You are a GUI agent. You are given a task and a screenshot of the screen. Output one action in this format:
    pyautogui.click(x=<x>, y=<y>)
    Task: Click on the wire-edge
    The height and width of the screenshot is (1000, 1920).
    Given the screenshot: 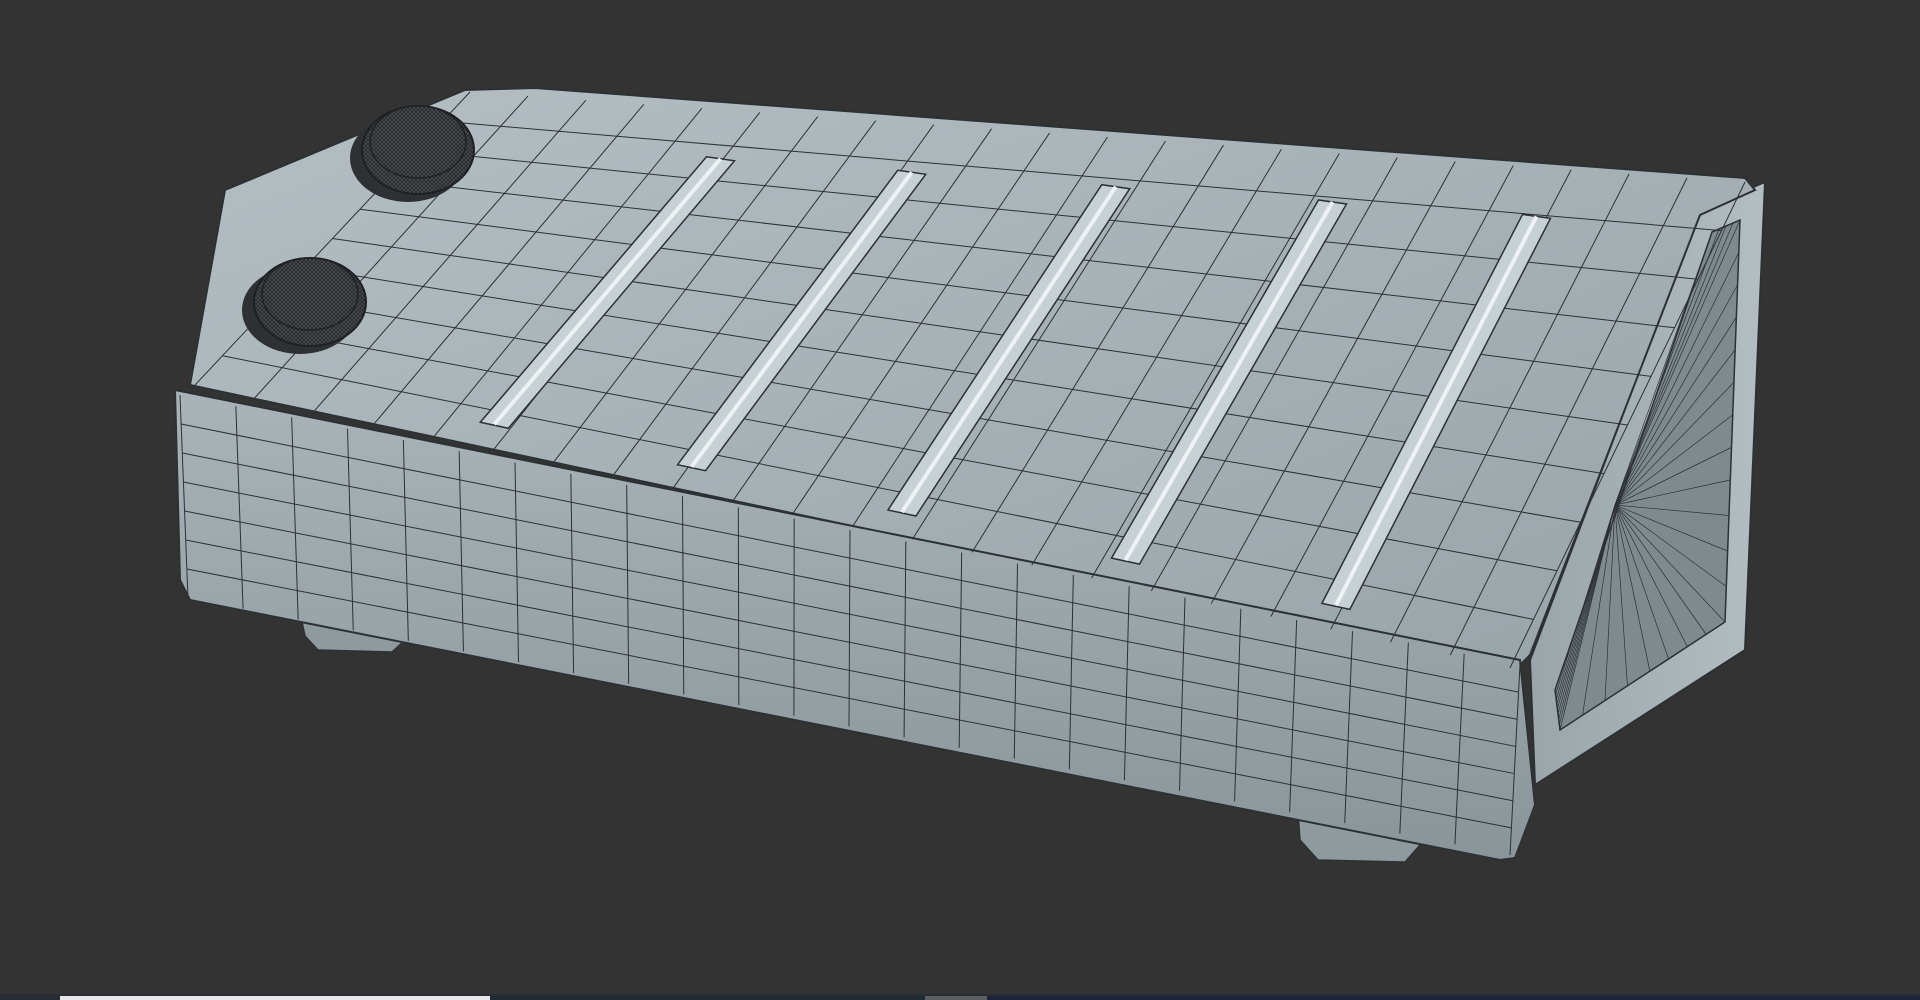 What is the action you would take?
    pyautogui.click(x=738, y=606)
    